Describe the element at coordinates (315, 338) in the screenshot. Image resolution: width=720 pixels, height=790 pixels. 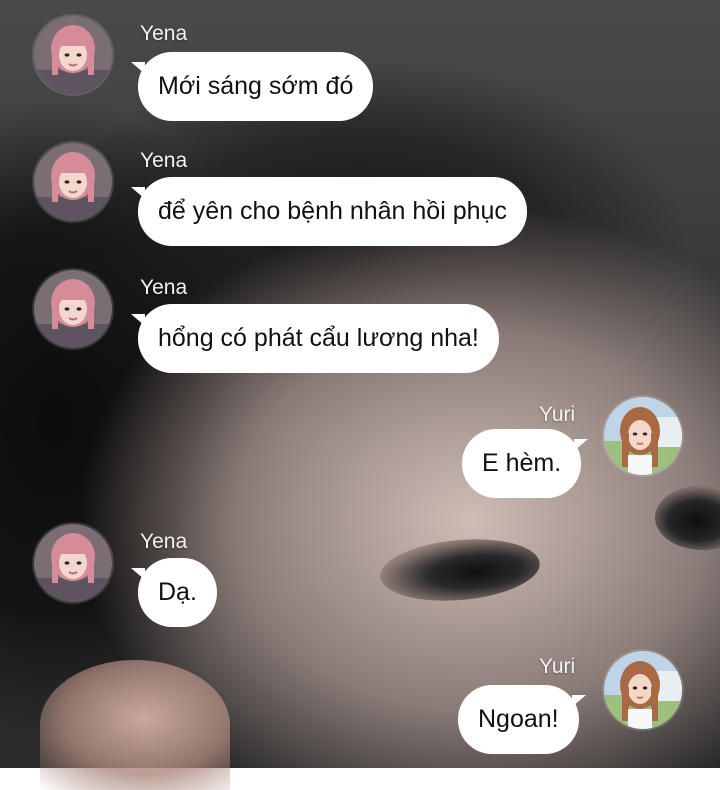
I see `message-bubble: hổng có phát cẩu lương nha!` at that location.